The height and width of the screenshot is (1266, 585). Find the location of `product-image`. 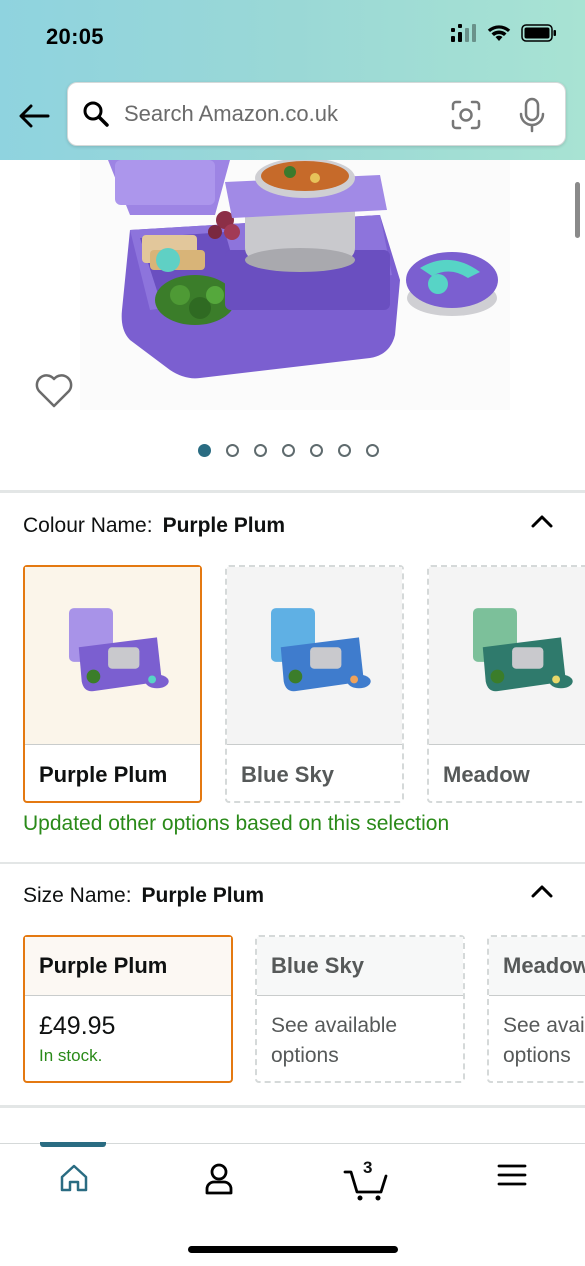

product-image is located at coordinates (295, 285).